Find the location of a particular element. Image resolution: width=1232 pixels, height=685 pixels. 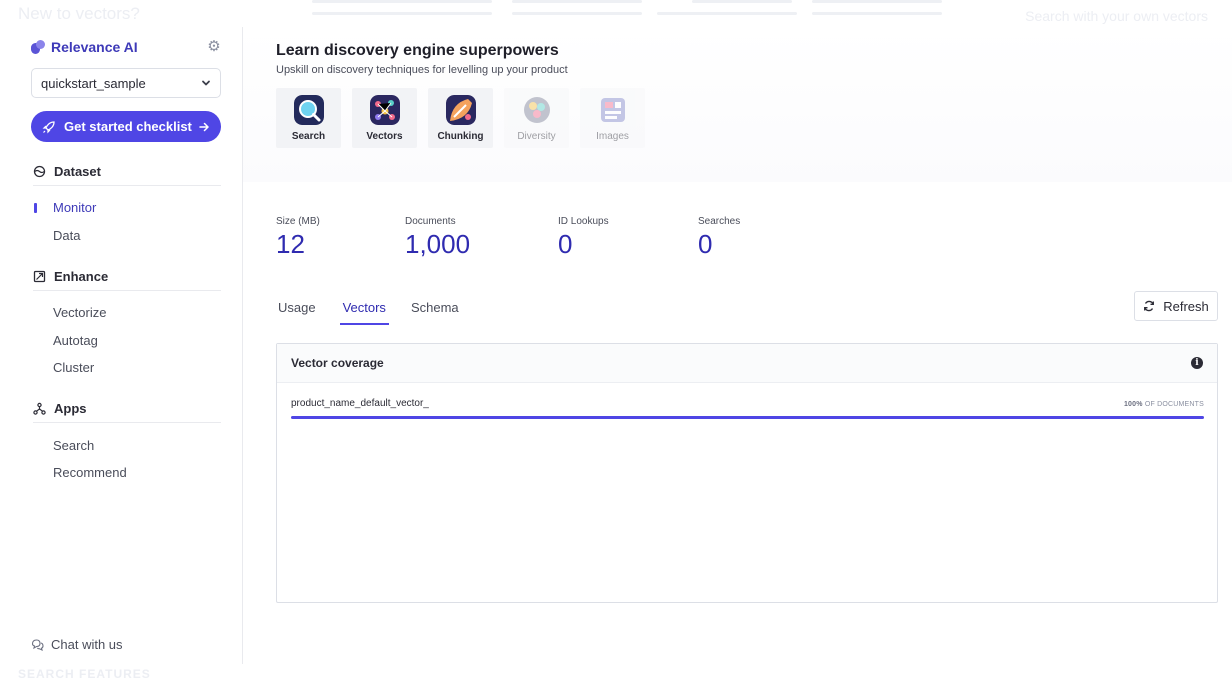

diversity-illustration-icon is located at coordinates (536, 110).